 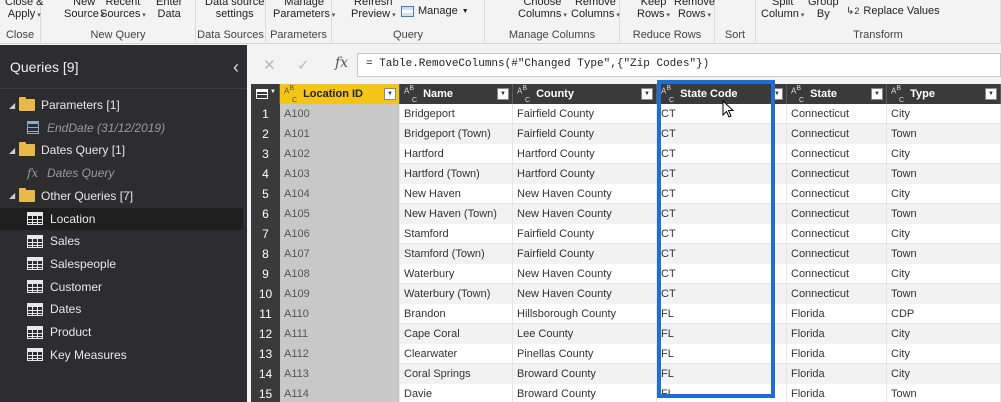 I want to click on table-cell: A103, so click(x=340, y=174).